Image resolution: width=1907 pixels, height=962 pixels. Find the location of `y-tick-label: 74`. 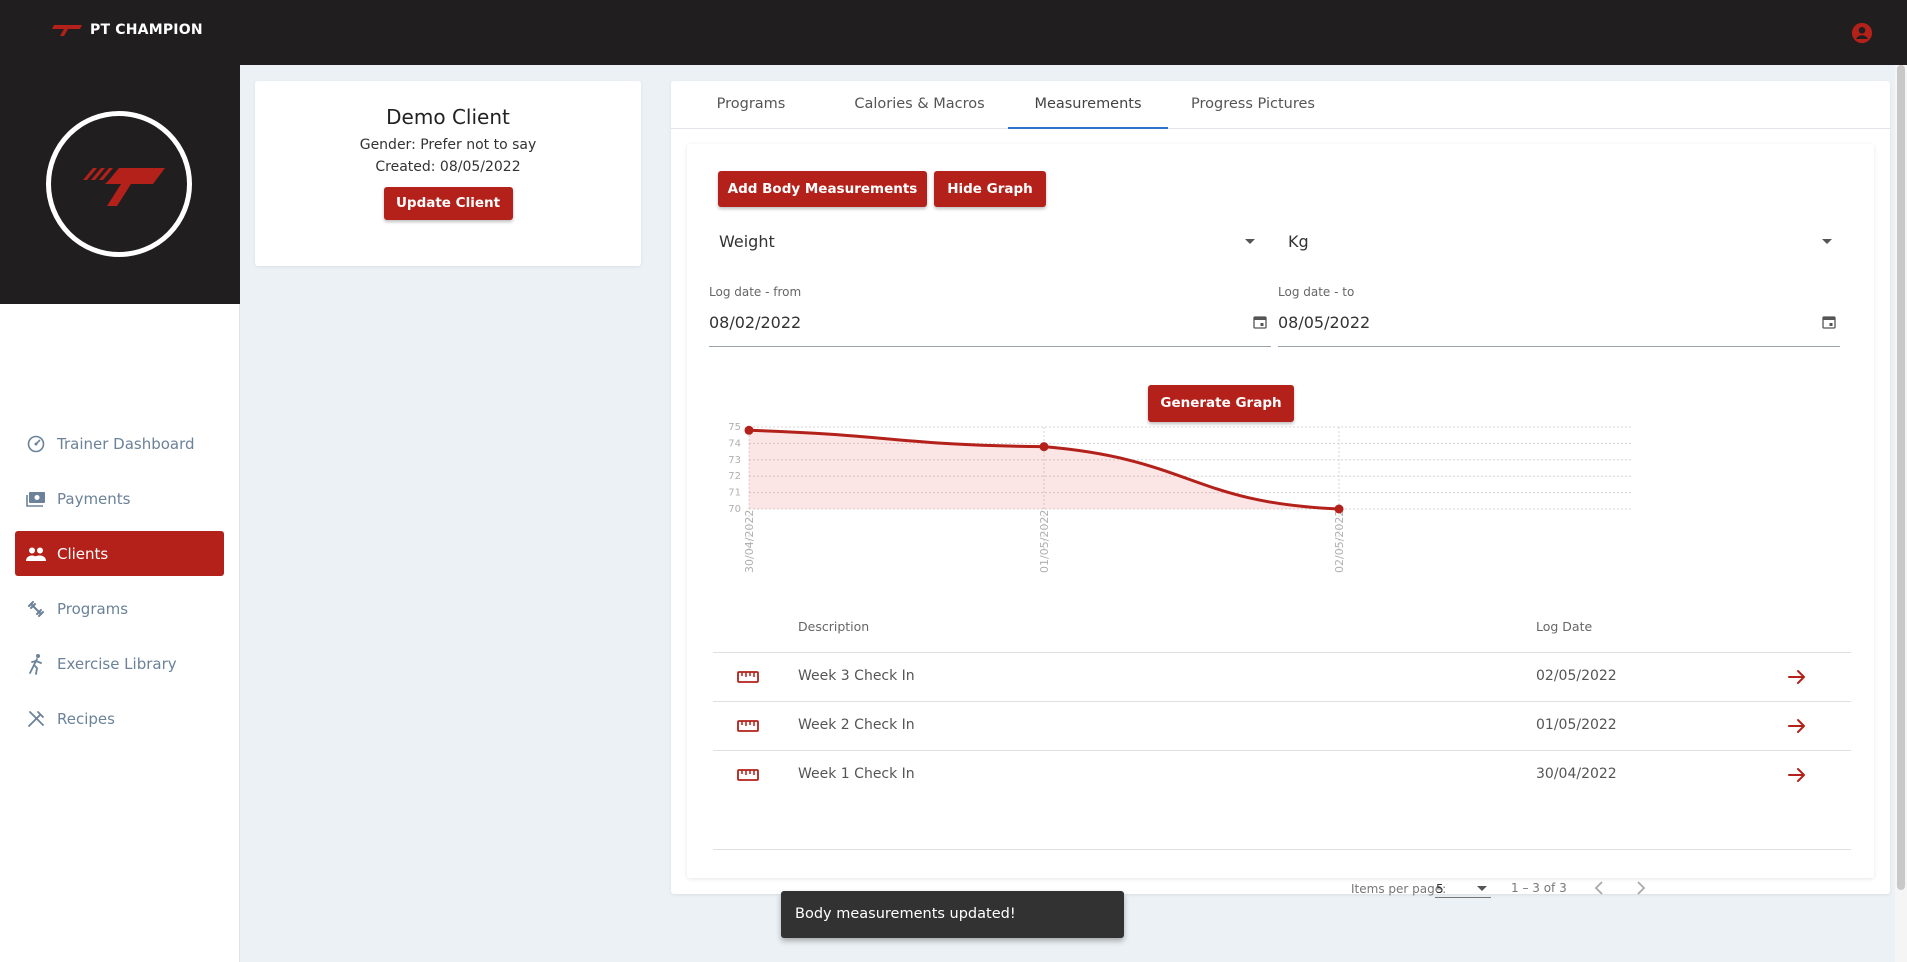

y-tick-label: 74 is located at coordinates (734, 443).